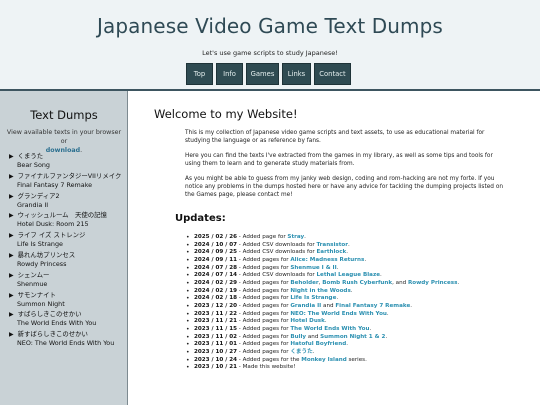  I want to click on update-date: 2023 / 11 / 01, so click(216, 344).